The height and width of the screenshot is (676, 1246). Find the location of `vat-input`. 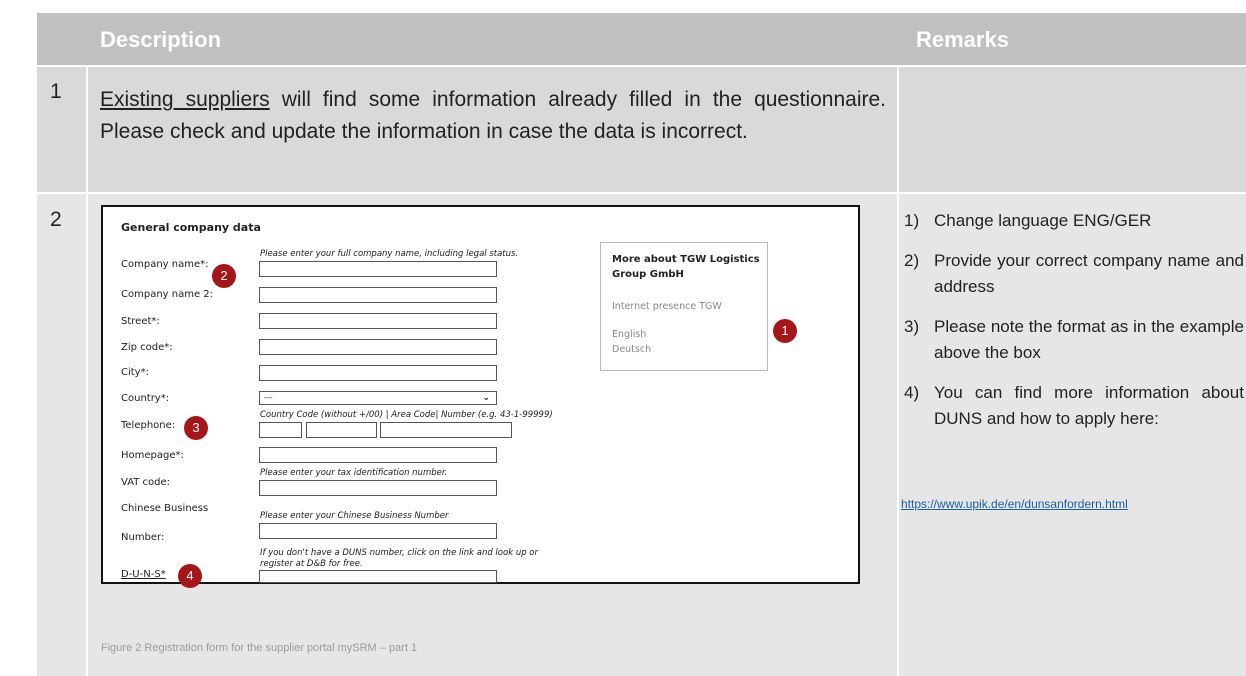

vat-input is located at coordinates (378, 488).